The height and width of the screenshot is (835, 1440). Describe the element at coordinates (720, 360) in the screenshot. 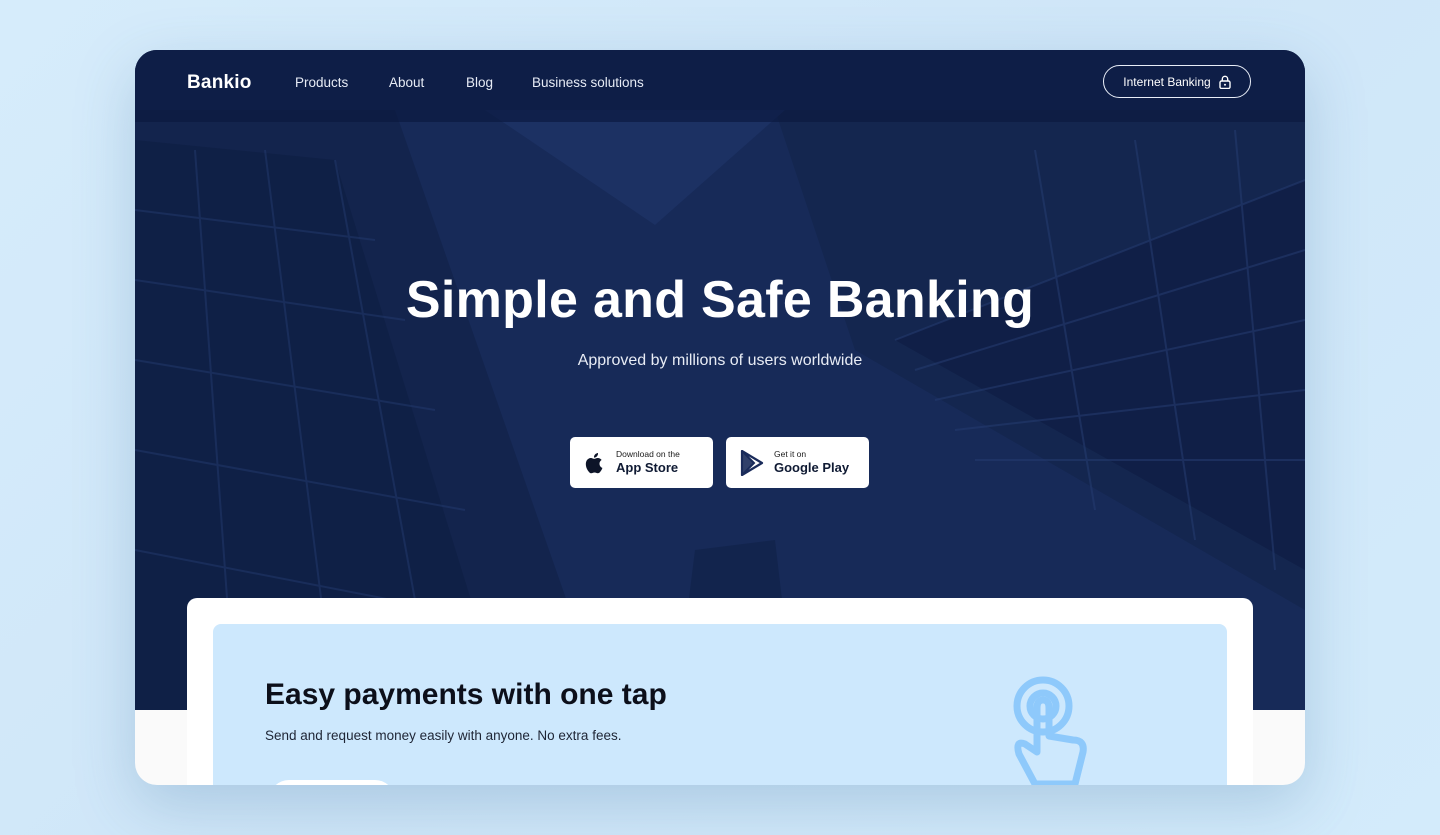

I see `hero-subtitle: Approved by millions of users worldwide` at that location.